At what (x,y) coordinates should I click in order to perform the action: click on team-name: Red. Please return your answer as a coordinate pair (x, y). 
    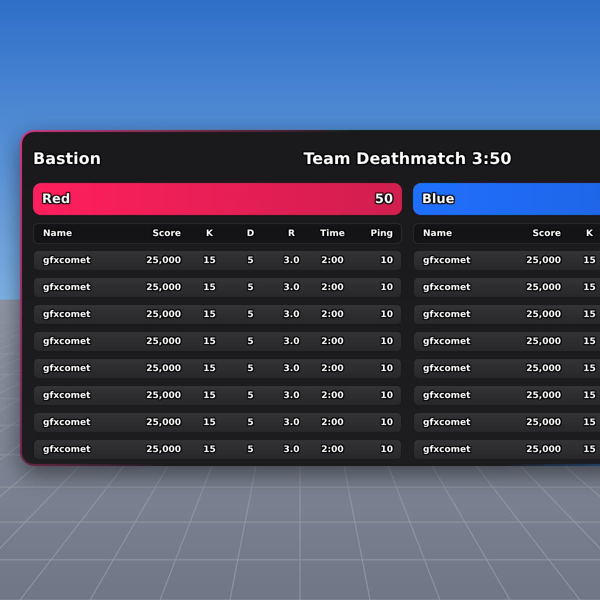
    Looking at the image, I should click on (56, 199).